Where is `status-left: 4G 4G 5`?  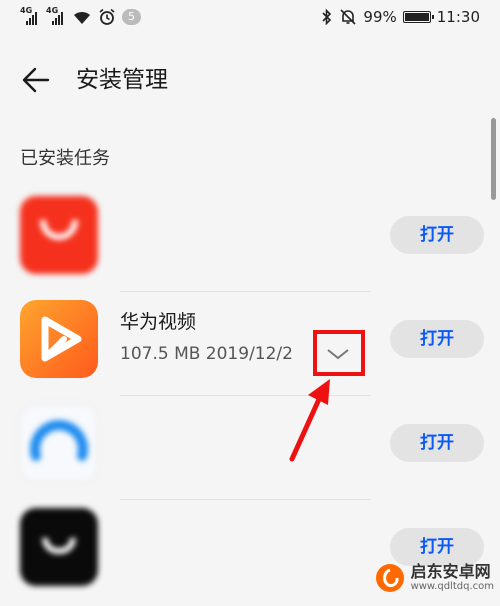
status-left: 4G 4G 5 is located at coordinates (80, 16).